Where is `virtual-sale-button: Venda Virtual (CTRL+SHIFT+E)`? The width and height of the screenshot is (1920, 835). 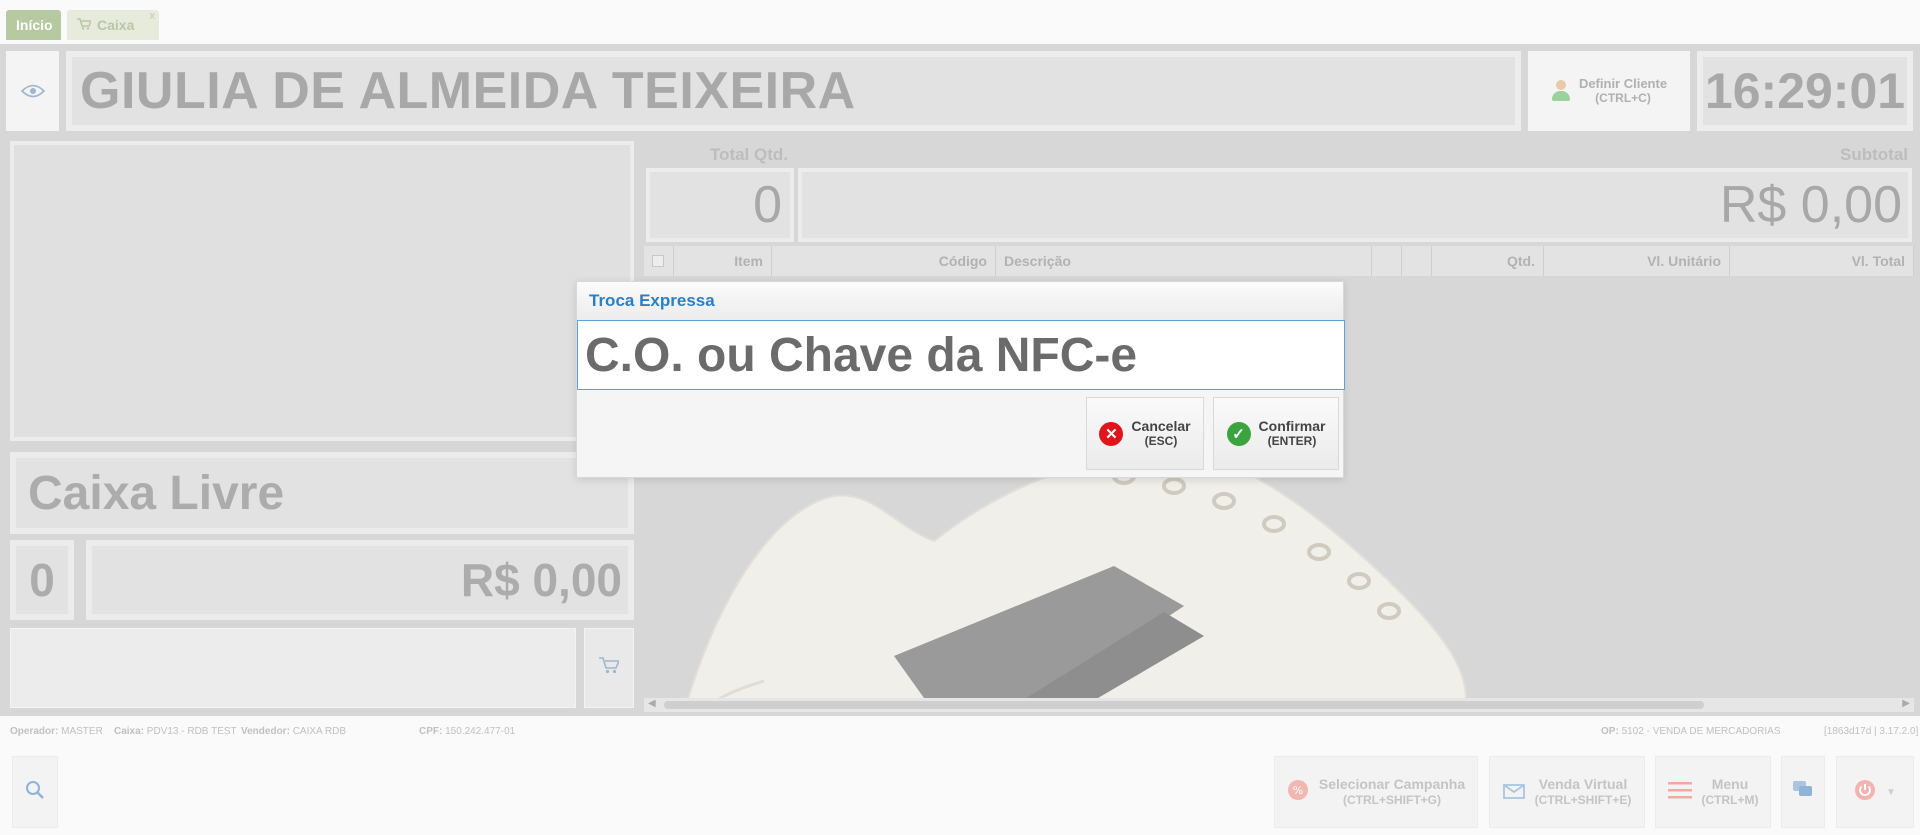
virtual-sale-button: Venda Virtual (CTRL+SHIFT+E) is located at coordinates (1567, 792).